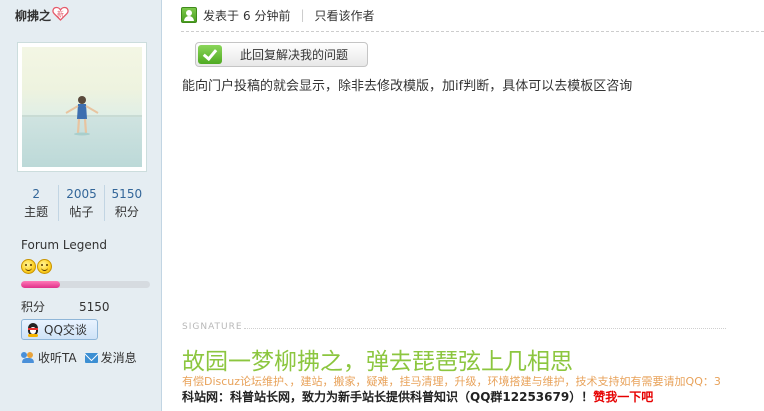 Image resolution: width=764 pixels, height=411 pixels. I want to click on user-group-title: Forum Legend, so click(64, 245).